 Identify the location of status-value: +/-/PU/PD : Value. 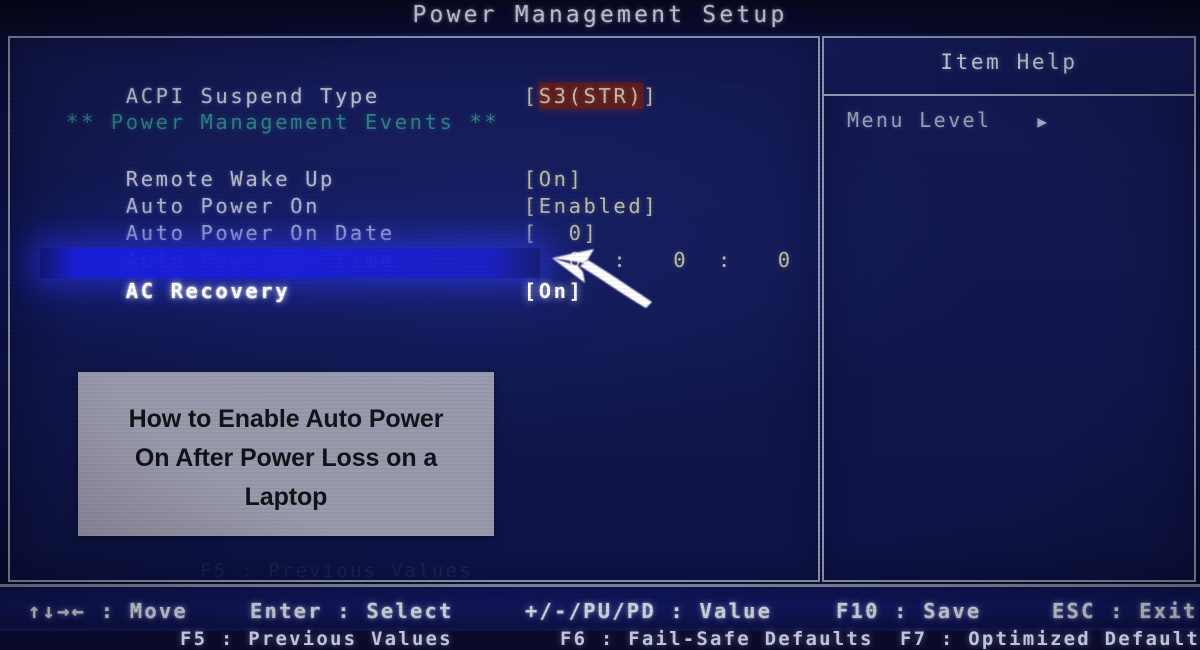
(648, 611).